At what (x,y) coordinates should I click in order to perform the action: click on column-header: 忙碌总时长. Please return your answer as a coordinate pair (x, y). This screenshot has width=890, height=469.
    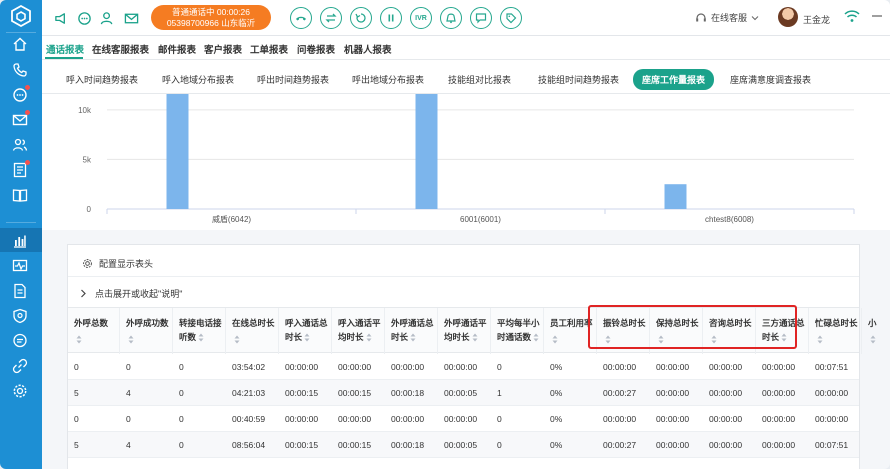
    Looking at the image, I should click on (835, 331).